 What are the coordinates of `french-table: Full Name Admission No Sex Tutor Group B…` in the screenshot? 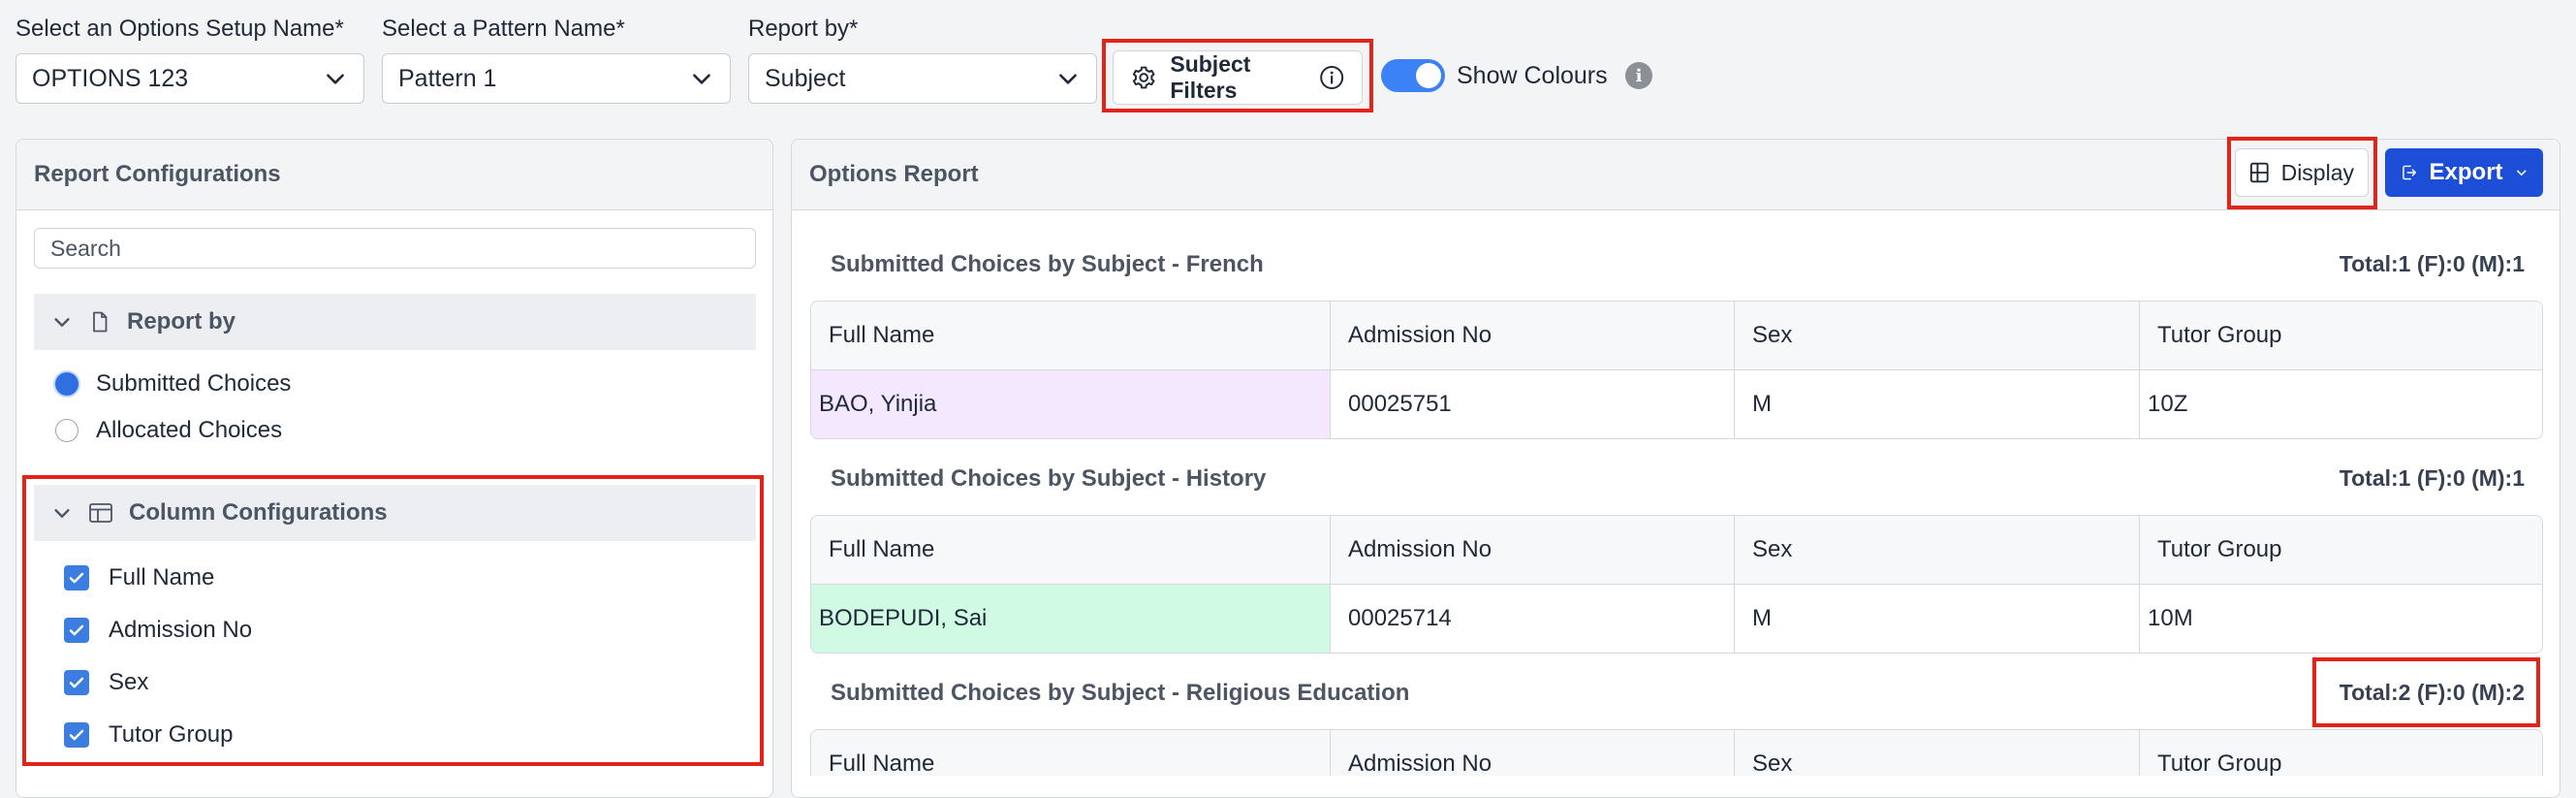 It's located at (1676, 370).